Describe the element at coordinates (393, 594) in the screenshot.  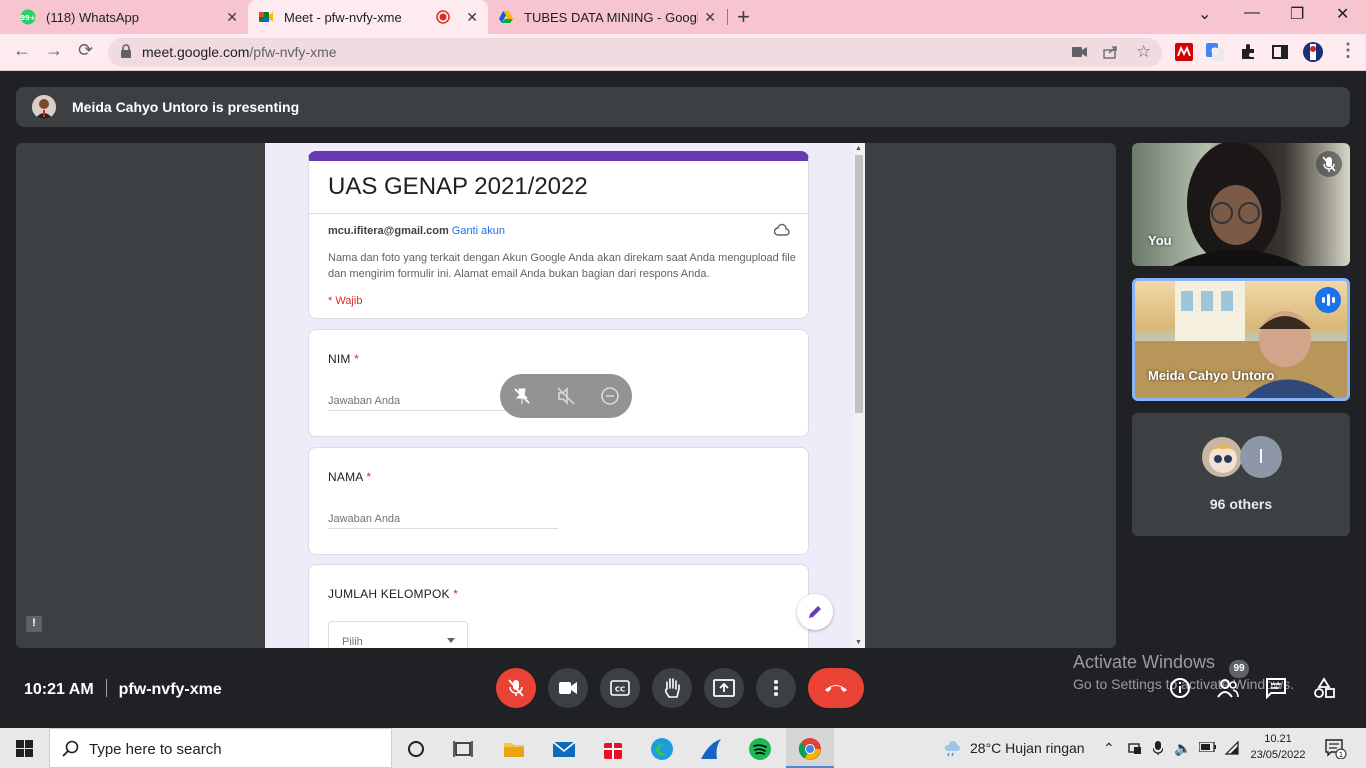
I see `question-label: JUMLAH KELOMPOK *` at that location.